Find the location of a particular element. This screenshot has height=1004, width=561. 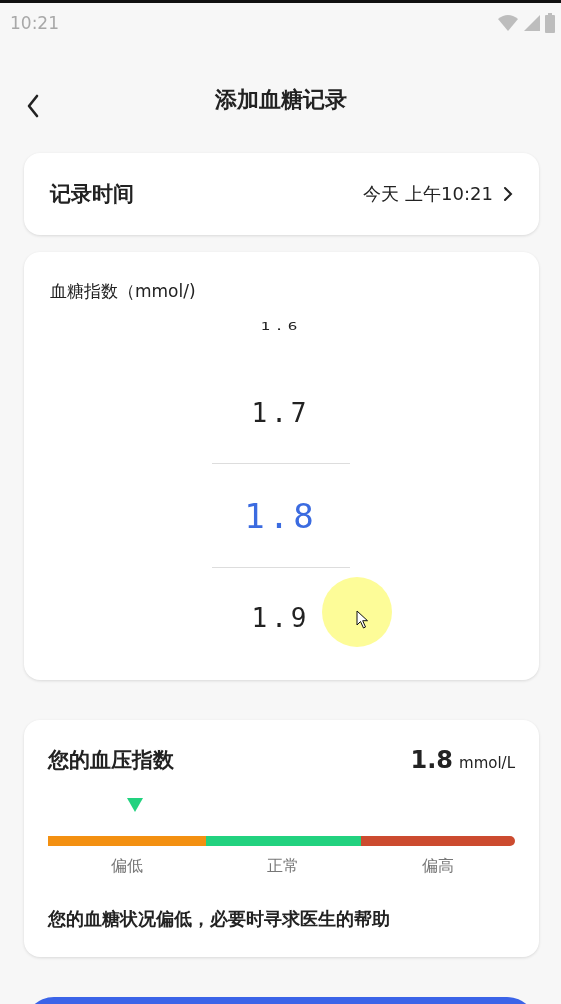

record-time-value: 今天 上午10:21 is located at coordinates (428, 194).